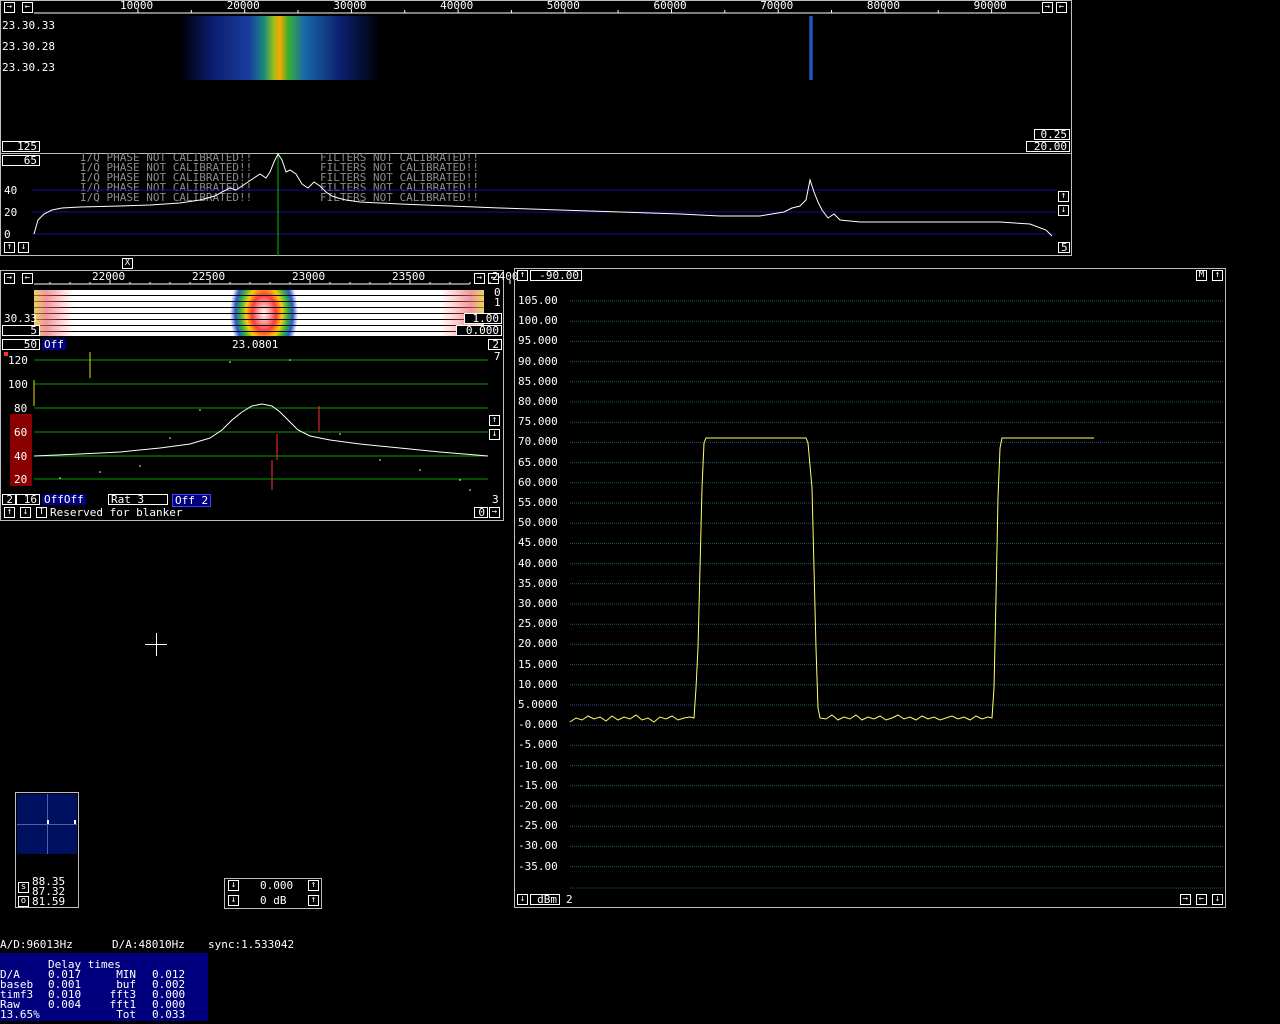 The image size is (1280, 1024). Describe the element at coordinates (25, 512) in the screenshot. I see `bb-bottom-down-button: ↓` at that location.